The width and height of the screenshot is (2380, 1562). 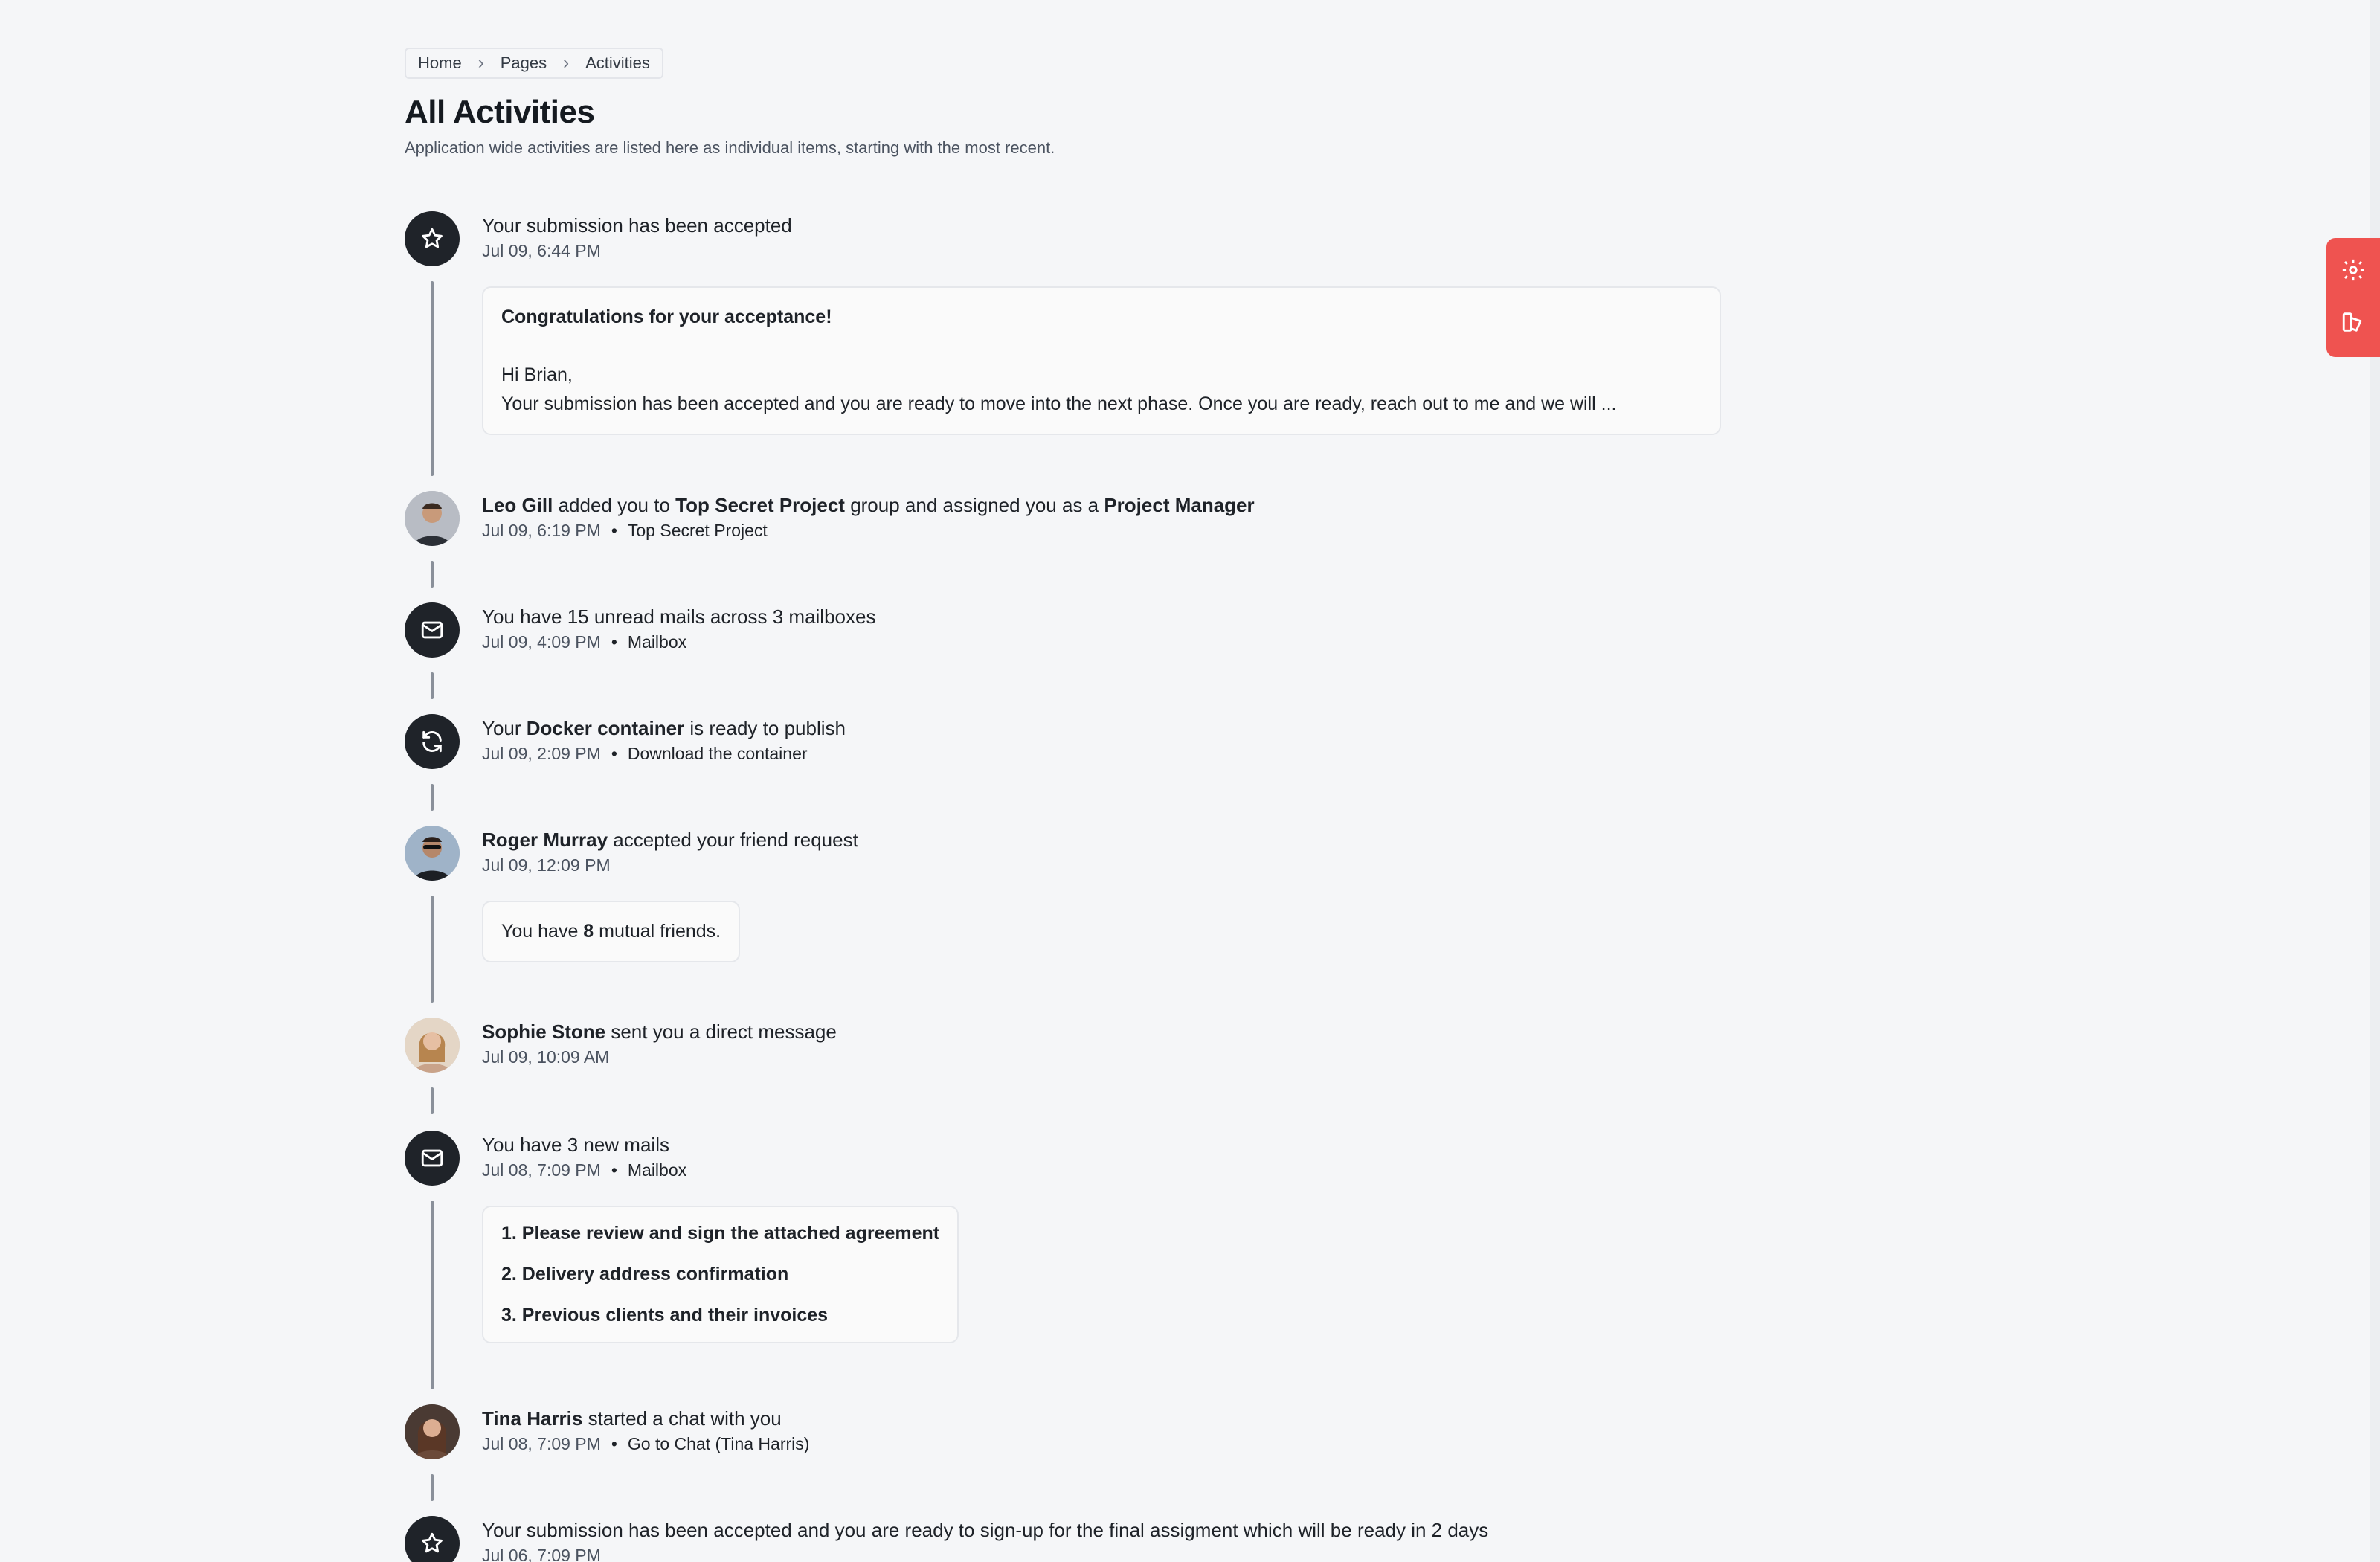 What do you see at coordinates (433, 853) in the screenshot?
I see `roger-murray-avatar` at bounding box center [433, 853].